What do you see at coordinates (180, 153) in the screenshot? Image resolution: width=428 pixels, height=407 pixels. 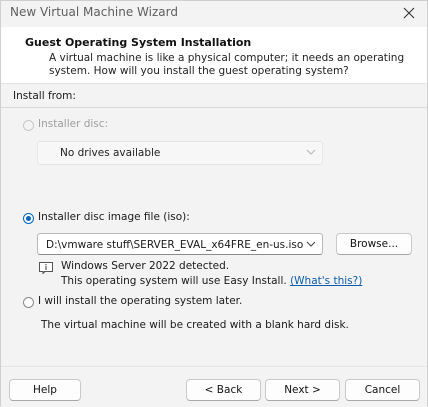 I see `installer-disc-dropdown: No drives available` at bounding box center [180, 153].